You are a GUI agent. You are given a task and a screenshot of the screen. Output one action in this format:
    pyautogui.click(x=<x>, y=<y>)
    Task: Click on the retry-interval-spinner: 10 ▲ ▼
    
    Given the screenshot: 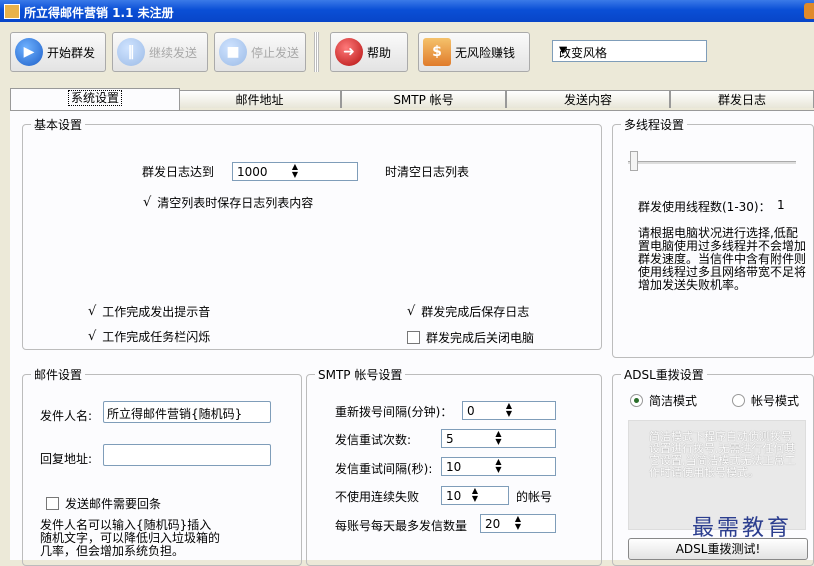 What is the action you would take?
    pyautogui.click(x=498, y=466)
    